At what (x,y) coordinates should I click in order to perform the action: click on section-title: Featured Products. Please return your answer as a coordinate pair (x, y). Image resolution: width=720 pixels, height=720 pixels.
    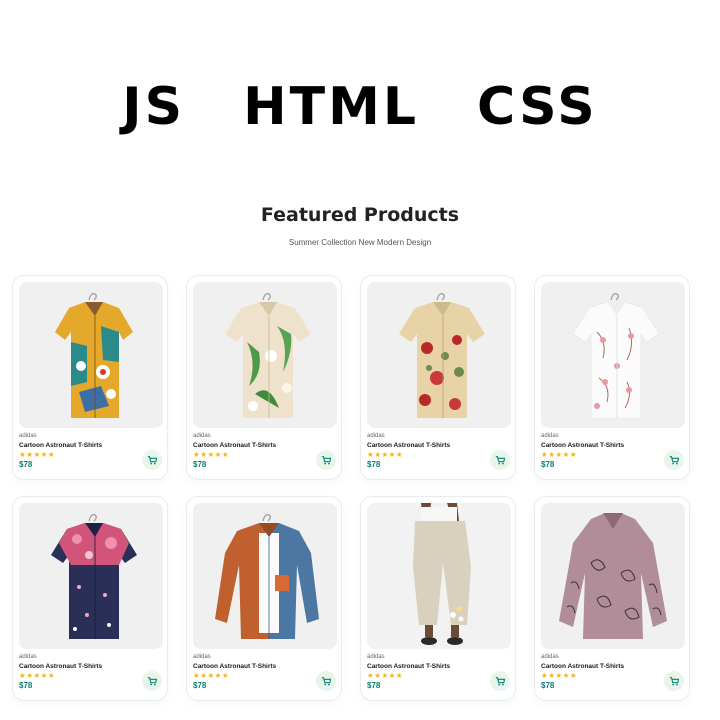
    Looking at the image, I should click on (360, 215).